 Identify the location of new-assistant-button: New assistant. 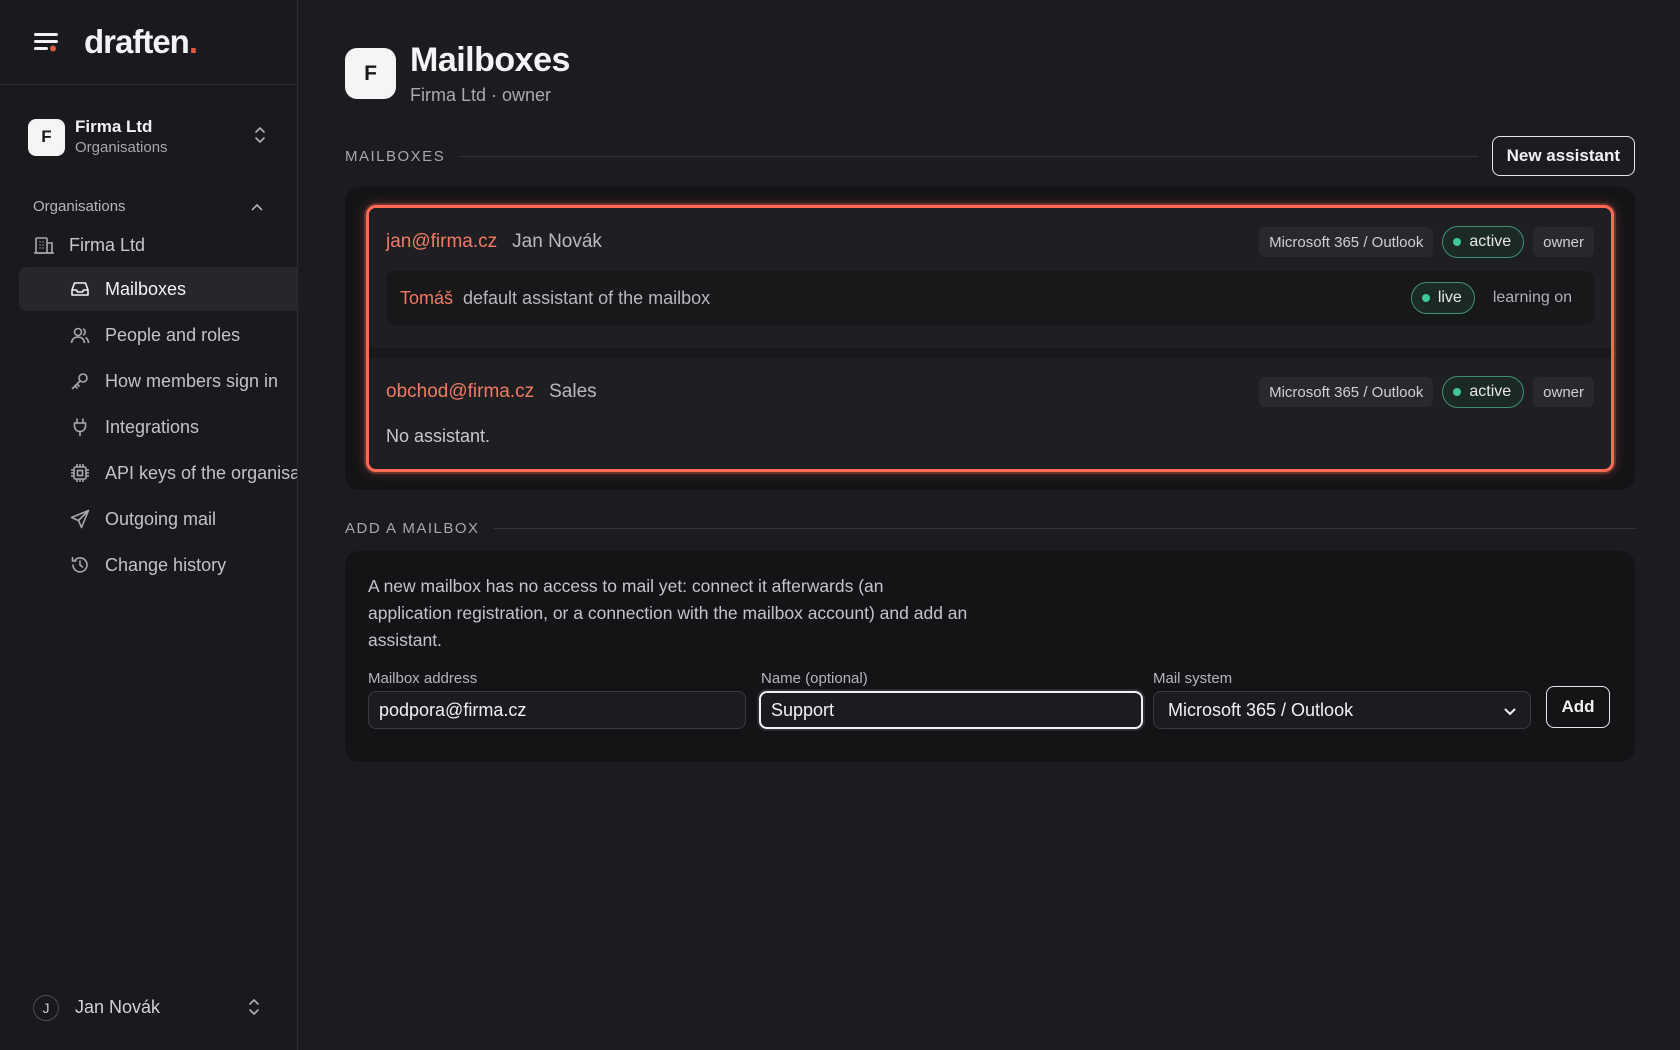
(1563, 156).